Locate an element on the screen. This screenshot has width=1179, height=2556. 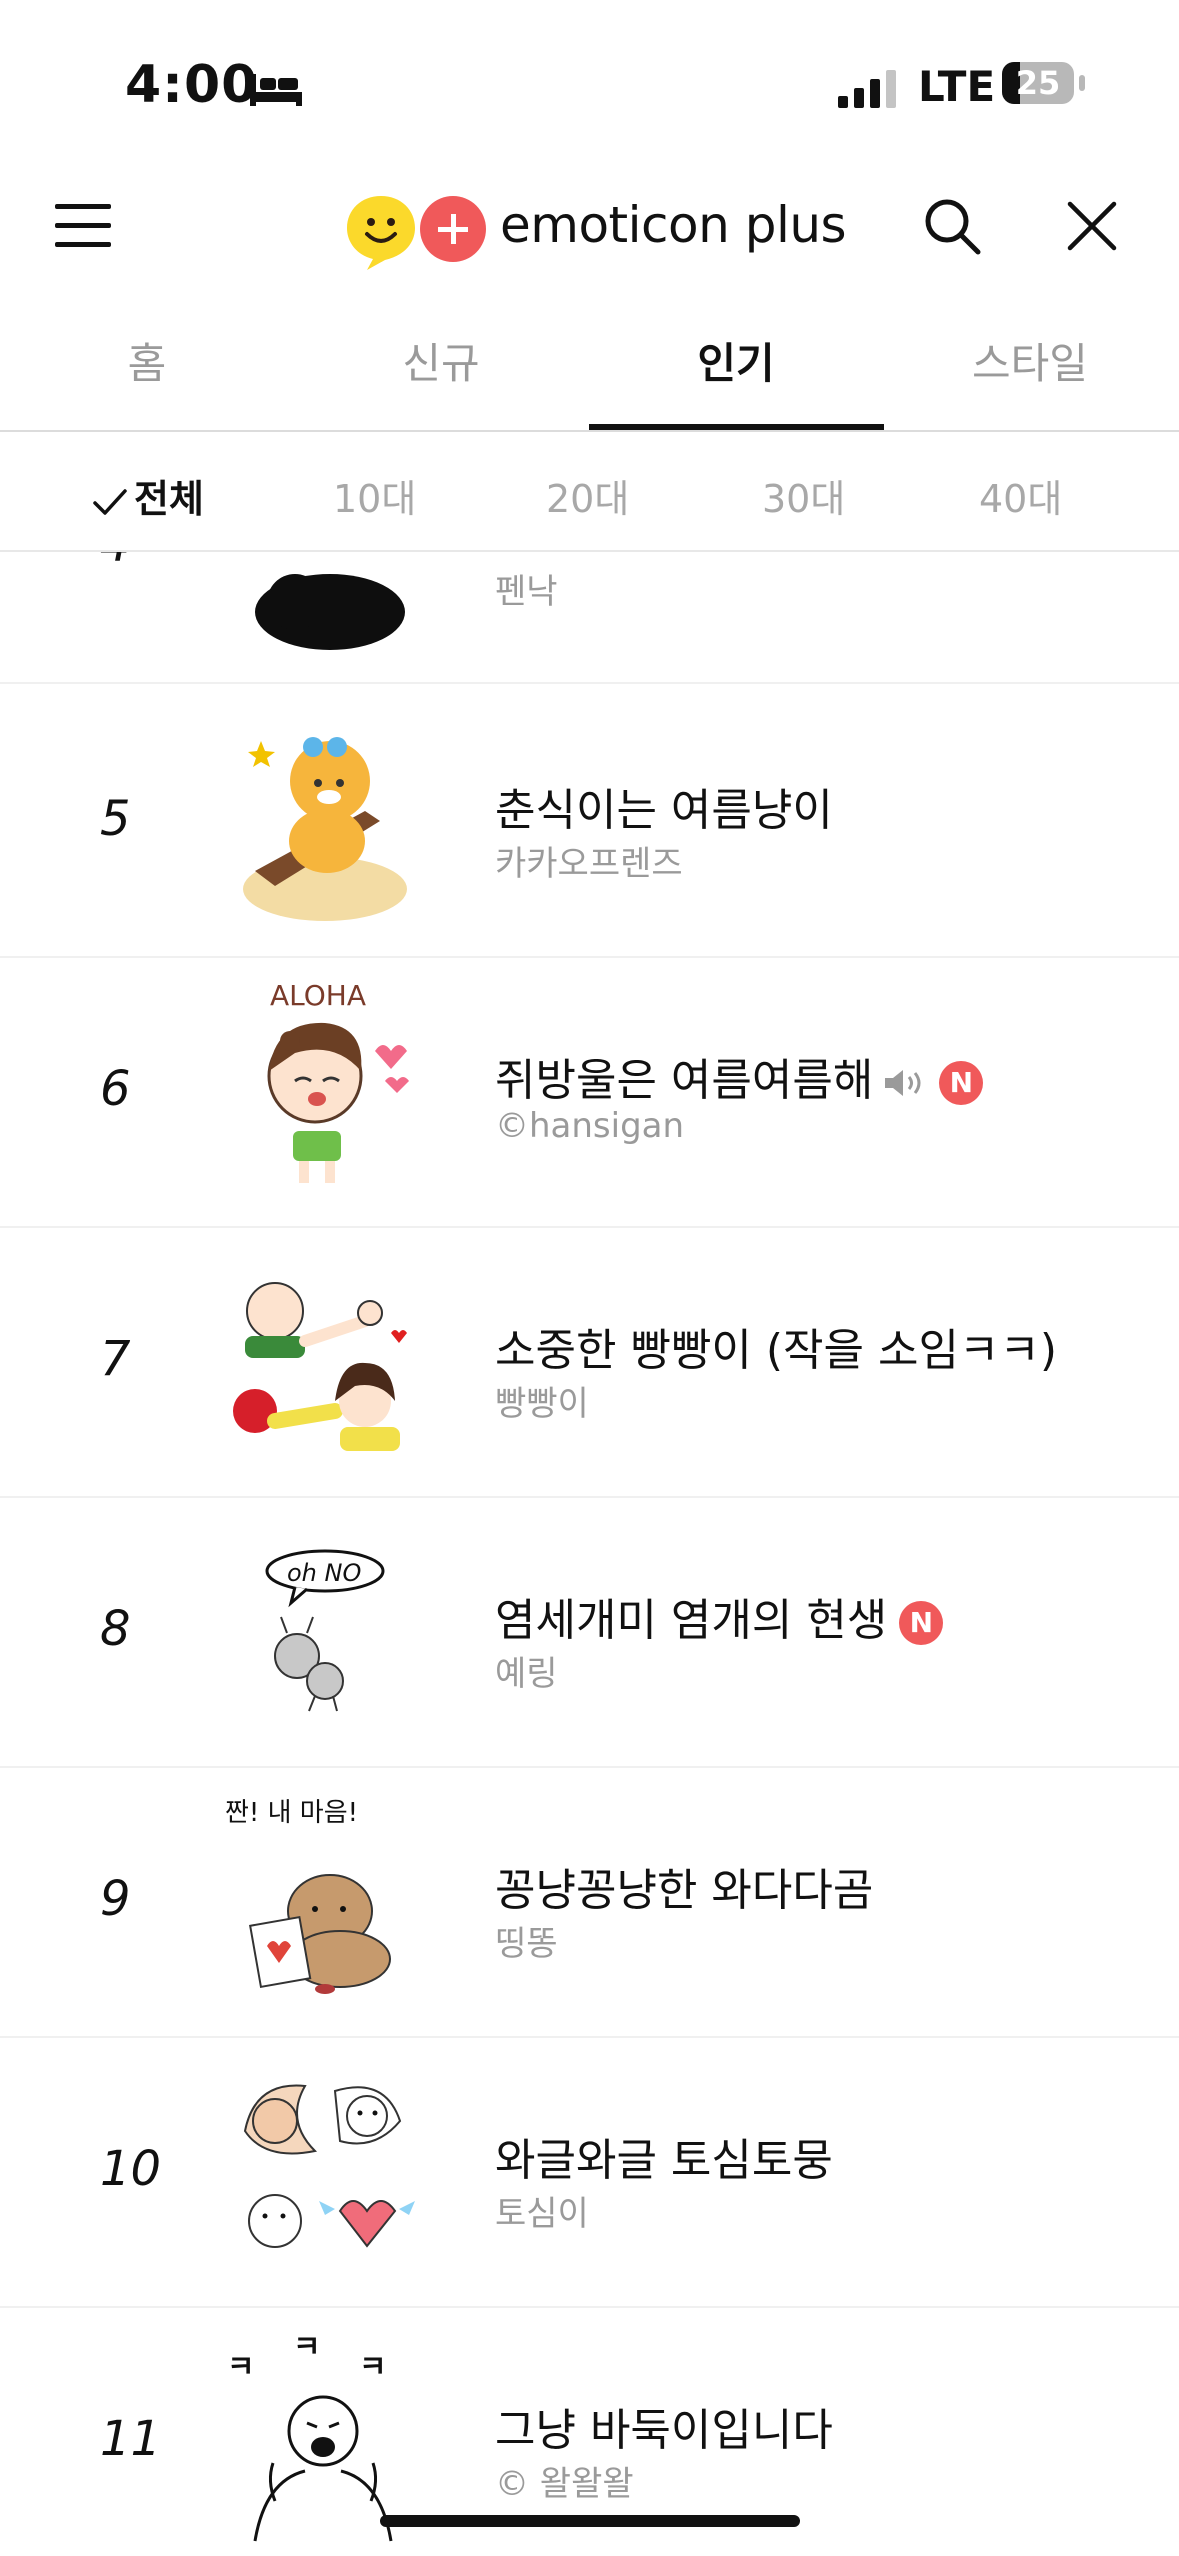
emoticon-title: 쥐방울은 여름여름해 N is located at coordinates (739, 1076).